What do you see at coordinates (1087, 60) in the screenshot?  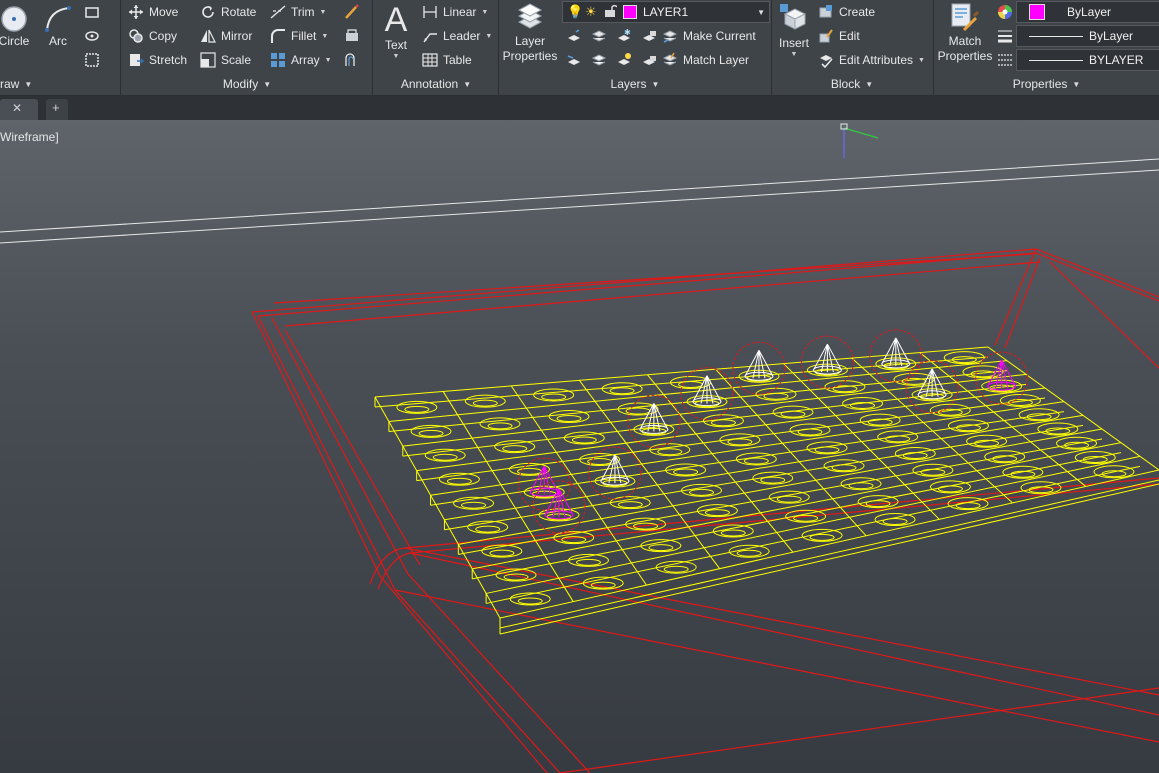 I see `lineweight-dropdown: BYLAYER` at bounding box center [1087, 60].